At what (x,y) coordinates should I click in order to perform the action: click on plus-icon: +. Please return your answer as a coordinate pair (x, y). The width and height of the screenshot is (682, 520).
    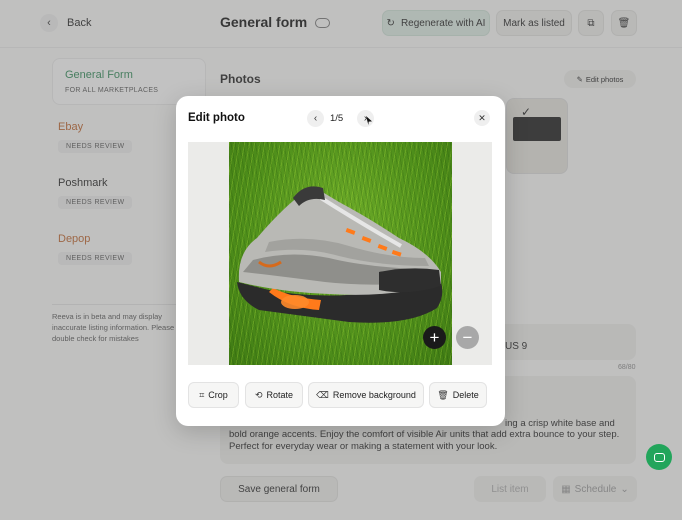
    Looking at the image, I should click on (434, 337).